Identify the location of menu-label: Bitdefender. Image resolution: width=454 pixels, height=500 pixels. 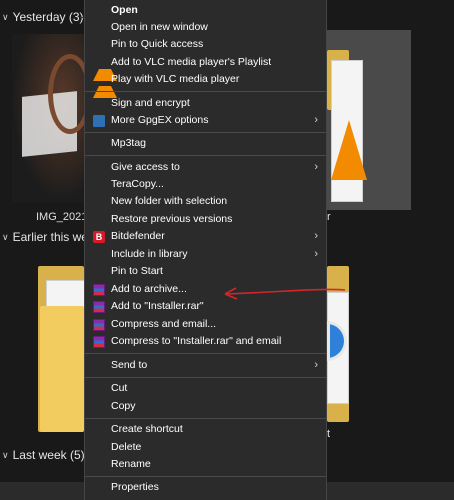
(138, 236).